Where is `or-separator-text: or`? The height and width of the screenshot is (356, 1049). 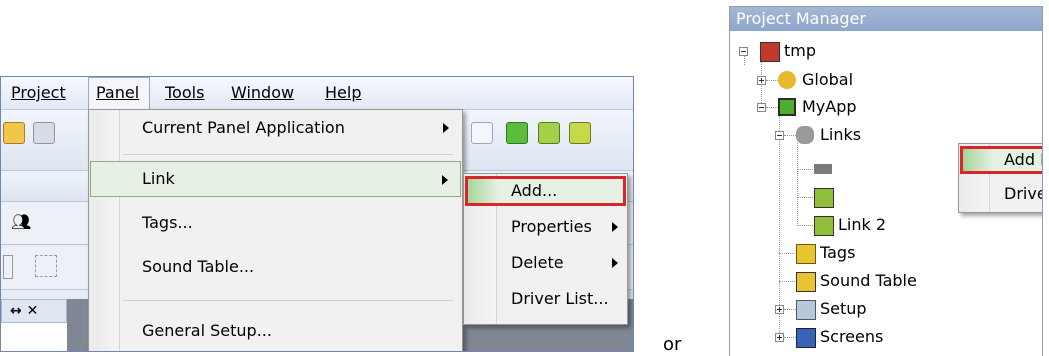
or-separator-text: or is located at coordinates (672, 344).